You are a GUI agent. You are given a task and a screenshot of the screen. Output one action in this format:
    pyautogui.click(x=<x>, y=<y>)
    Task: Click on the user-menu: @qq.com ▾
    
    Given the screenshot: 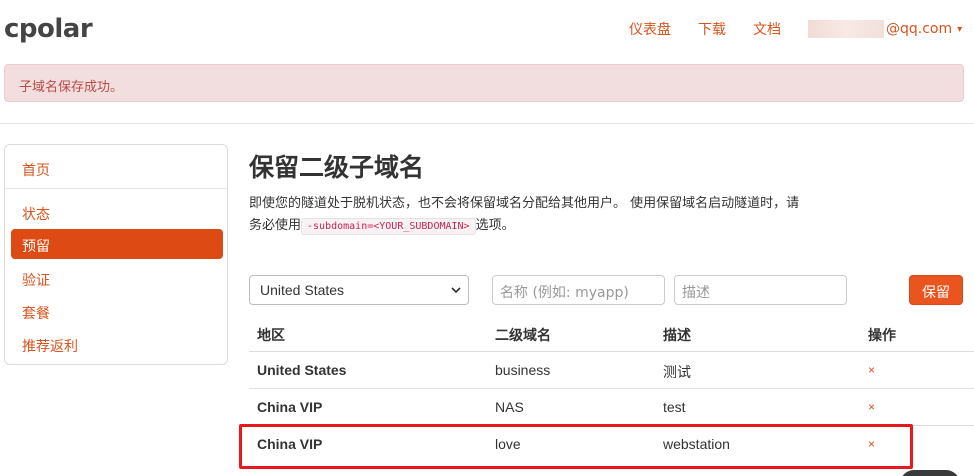 What is the action you would take?
    pyautogui.click(x=885, y=29)
    